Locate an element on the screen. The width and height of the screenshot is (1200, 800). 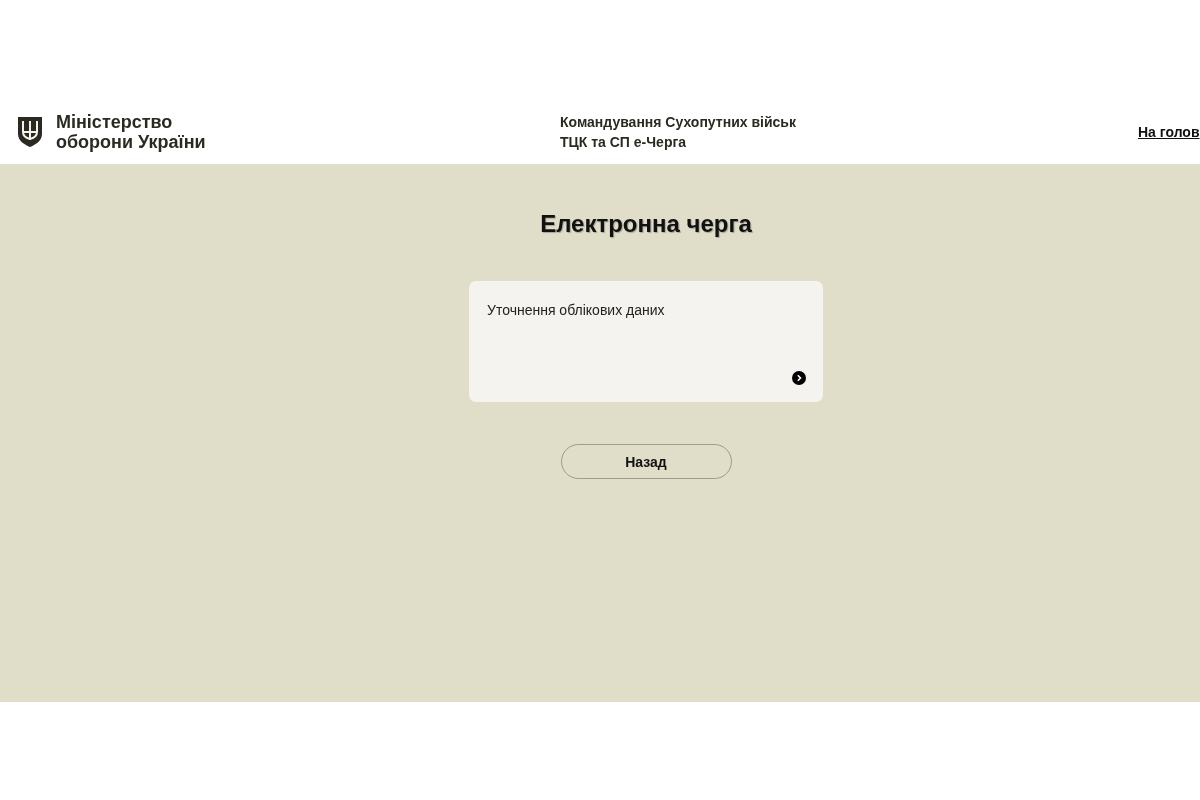
service-card: Уточнення облікових даних is located at coordinates (646, 341).